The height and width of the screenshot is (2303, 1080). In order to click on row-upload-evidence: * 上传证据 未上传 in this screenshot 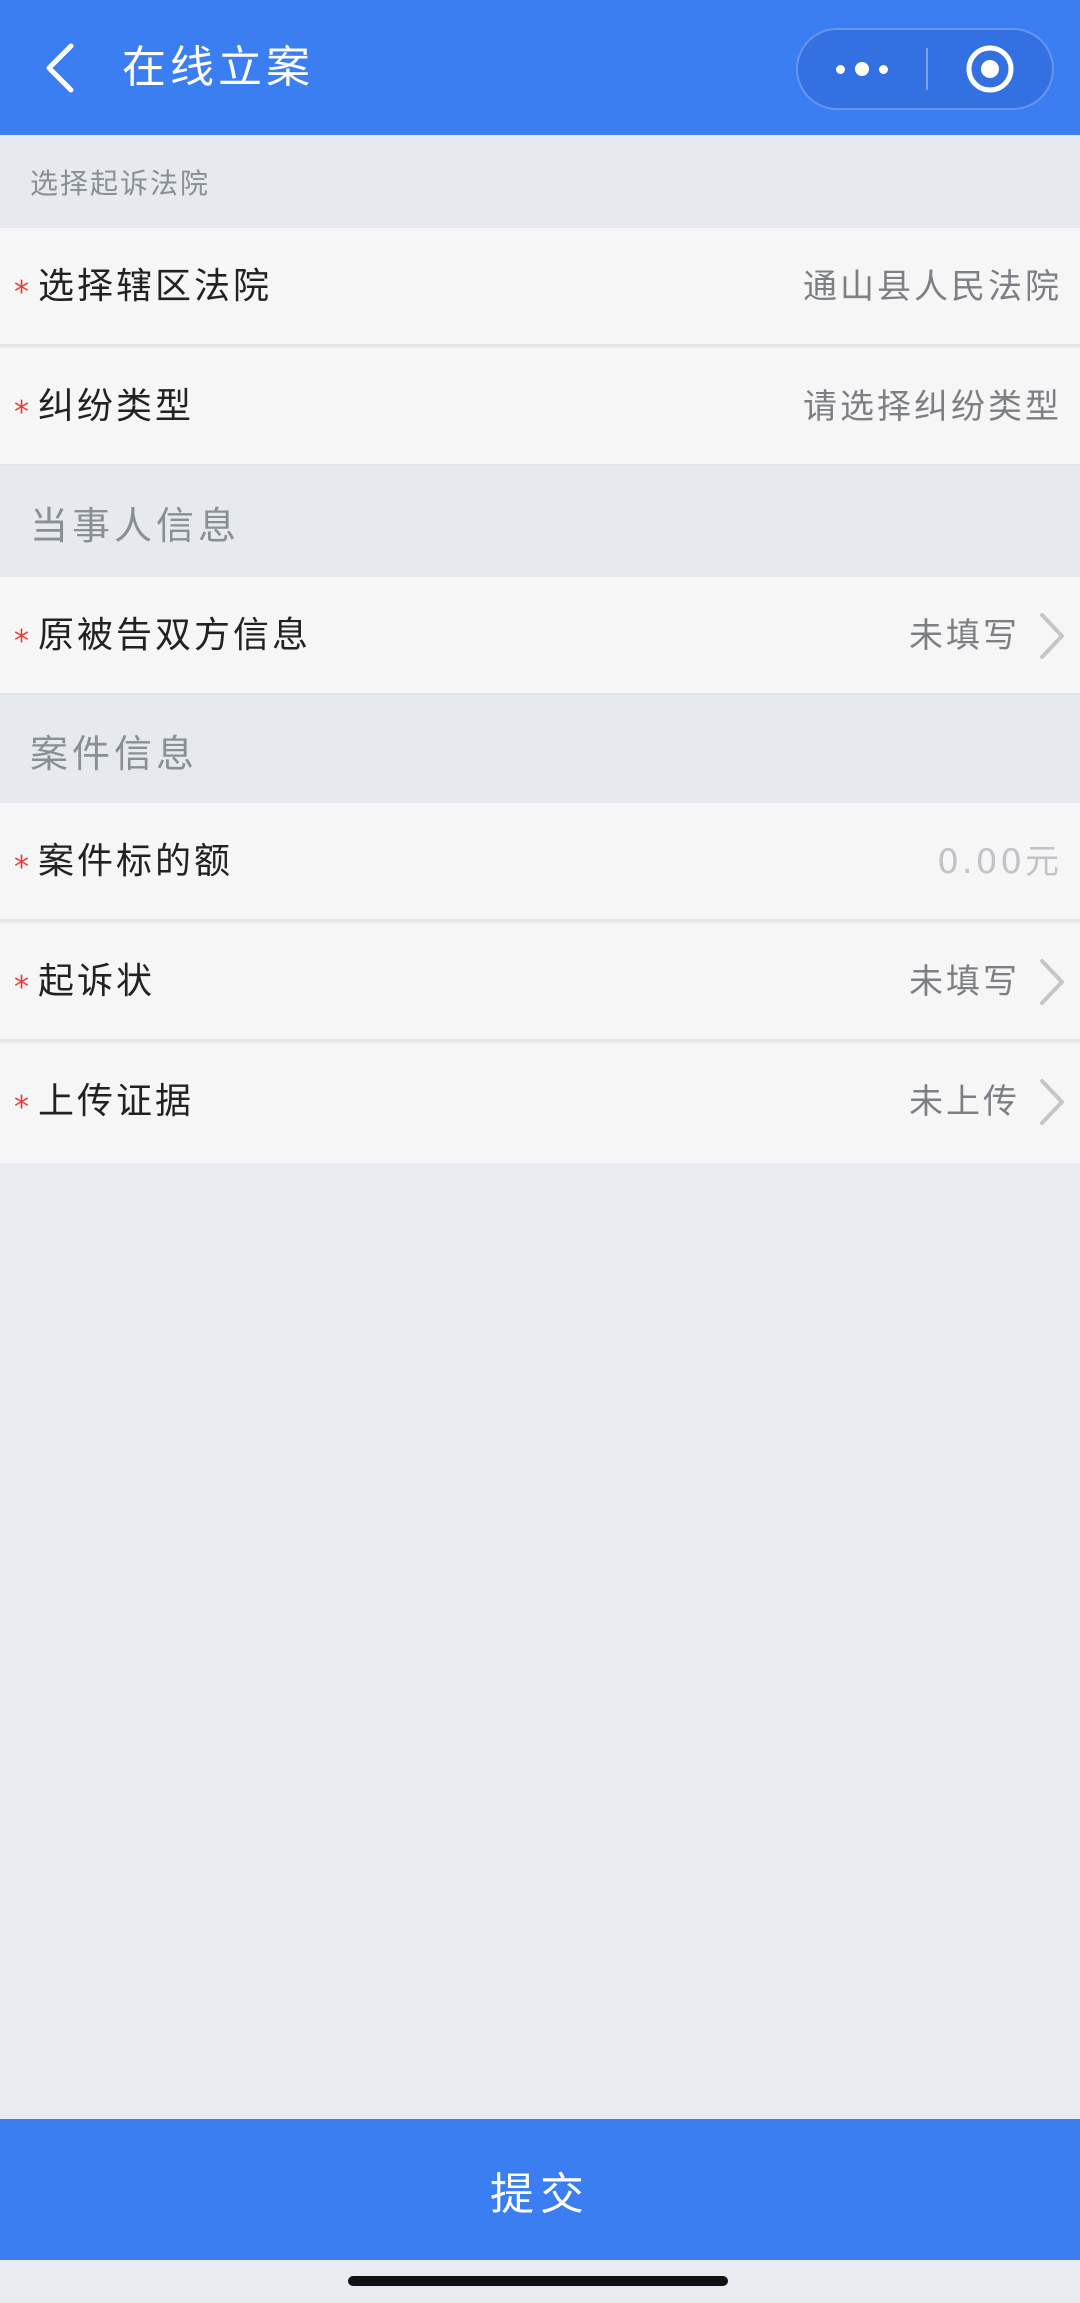, I will do `click(540, 1103)`.